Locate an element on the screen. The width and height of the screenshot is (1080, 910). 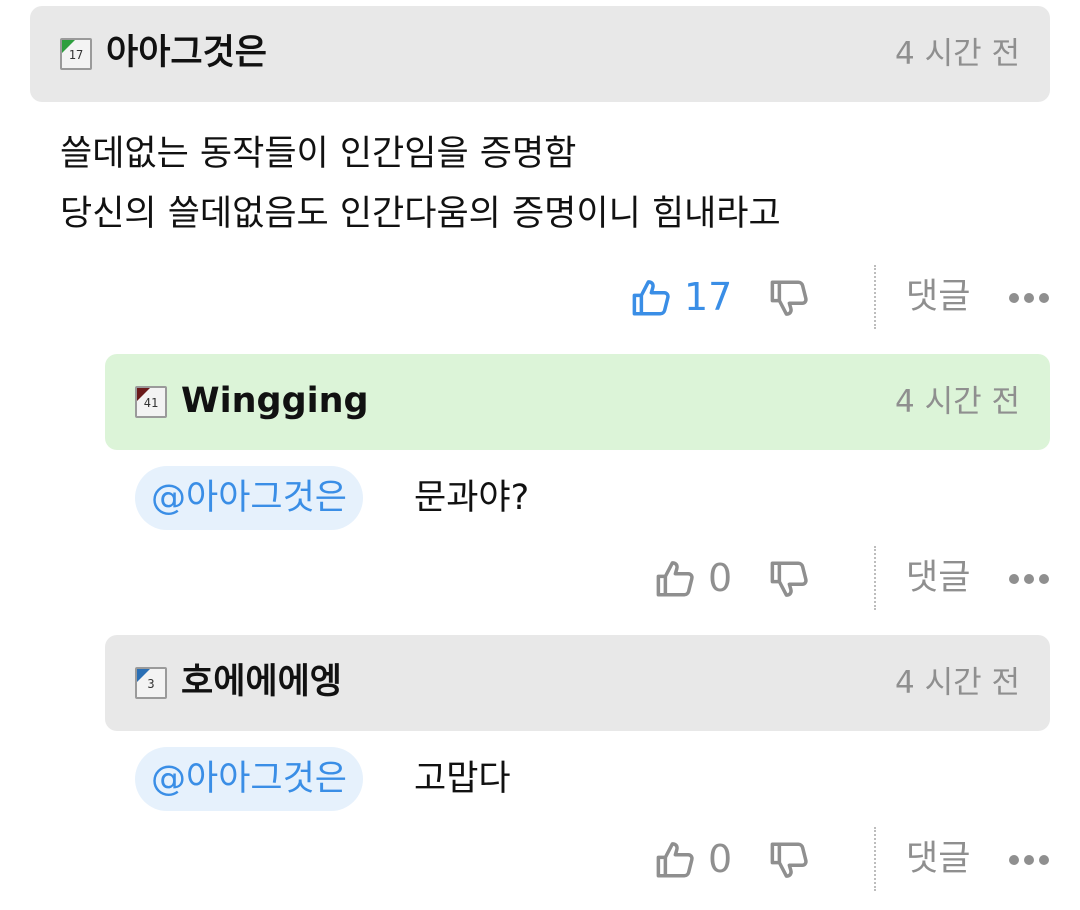
level-badge-icon: 3 is located at coordinates (151, 683).